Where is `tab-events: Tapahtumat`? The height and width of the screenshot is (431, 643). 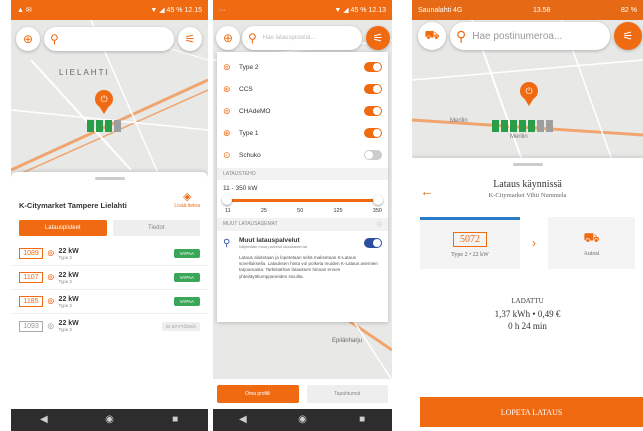
tab-events: Tapahtumat is located at coordinates (347, 394).